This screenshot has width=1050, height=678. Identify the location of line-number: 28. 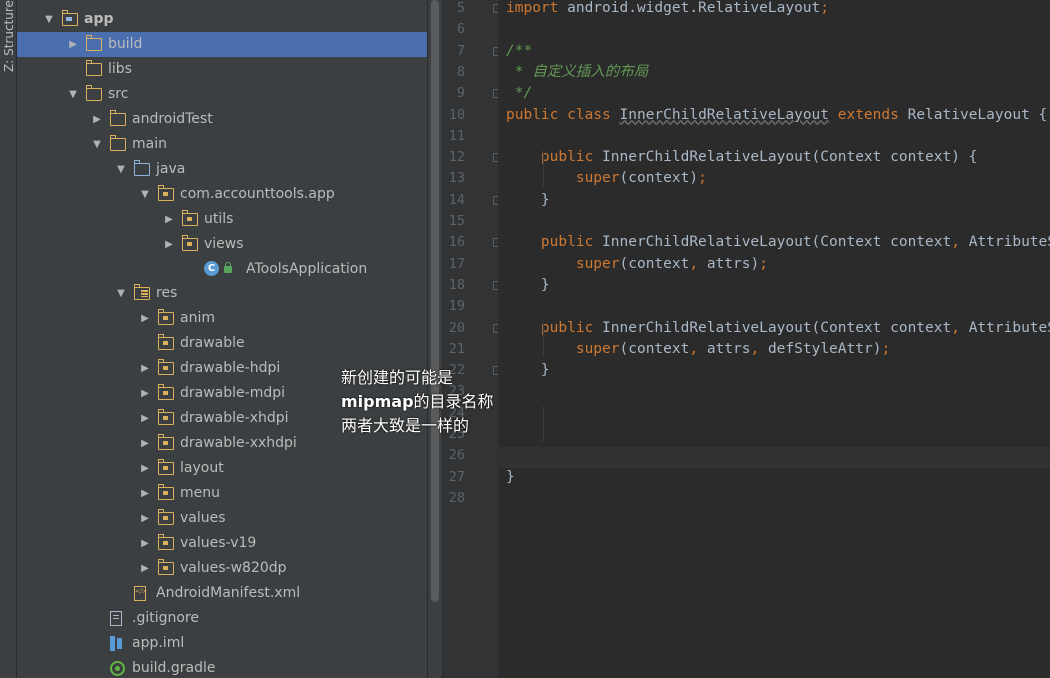
(456, 497).